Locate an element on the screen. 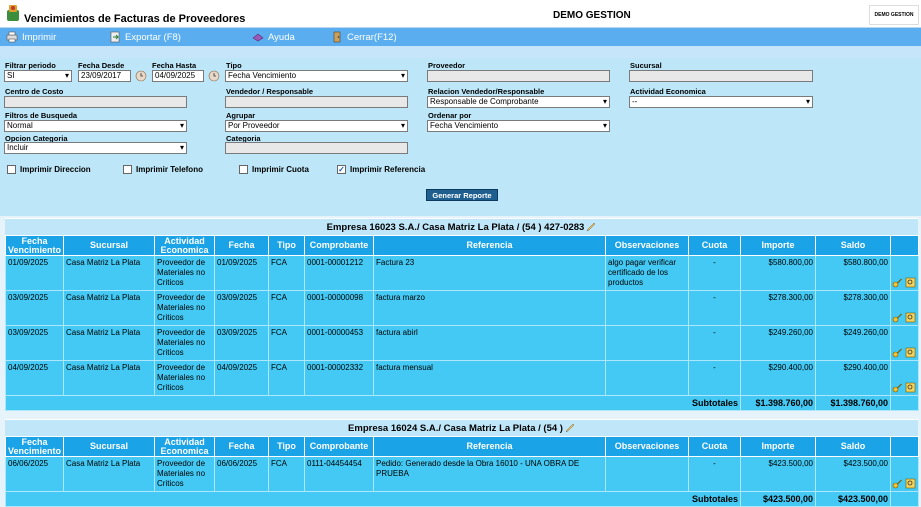 This screenshot has width=921, height=507. centro-costo-label: Centro de Costo is located at coordinates (34, 91).